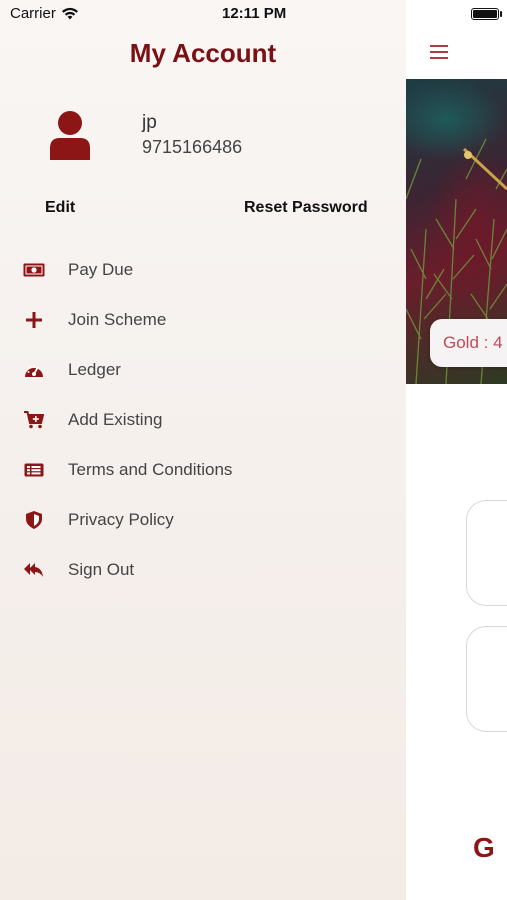 This screenshot has width=507, height=900. Describe the element at coordinates (202, 320) in the screenshot. I see `menu-item-join-scheme: Join Scheme` at that location.